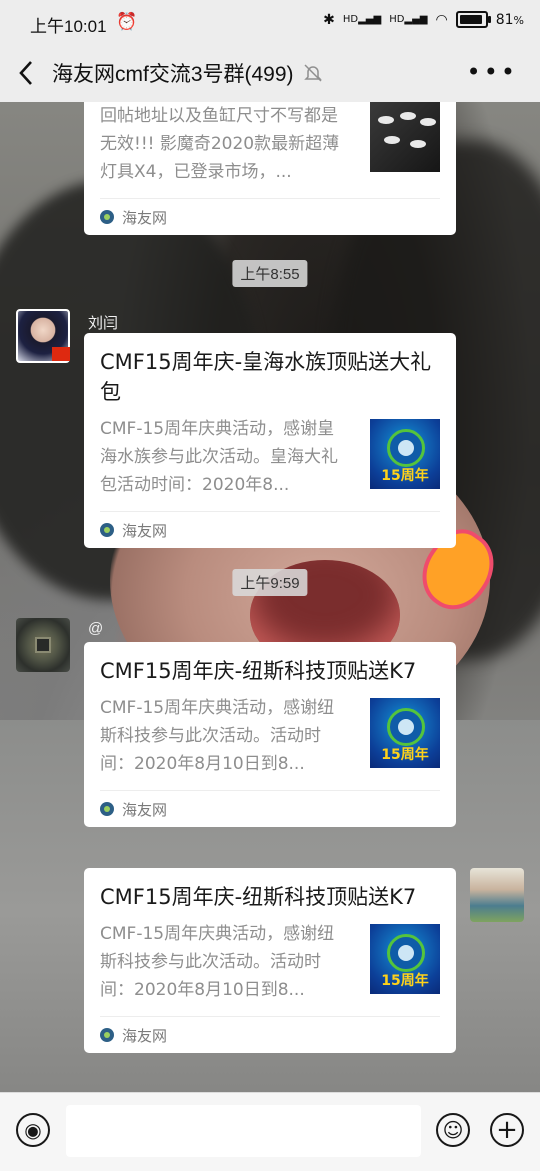 The height and width of the screenshot is (1171, 540). Describe the element at coordinates (33, 1130) in the screenshot. I see `voice-icon: ◉` at that location.